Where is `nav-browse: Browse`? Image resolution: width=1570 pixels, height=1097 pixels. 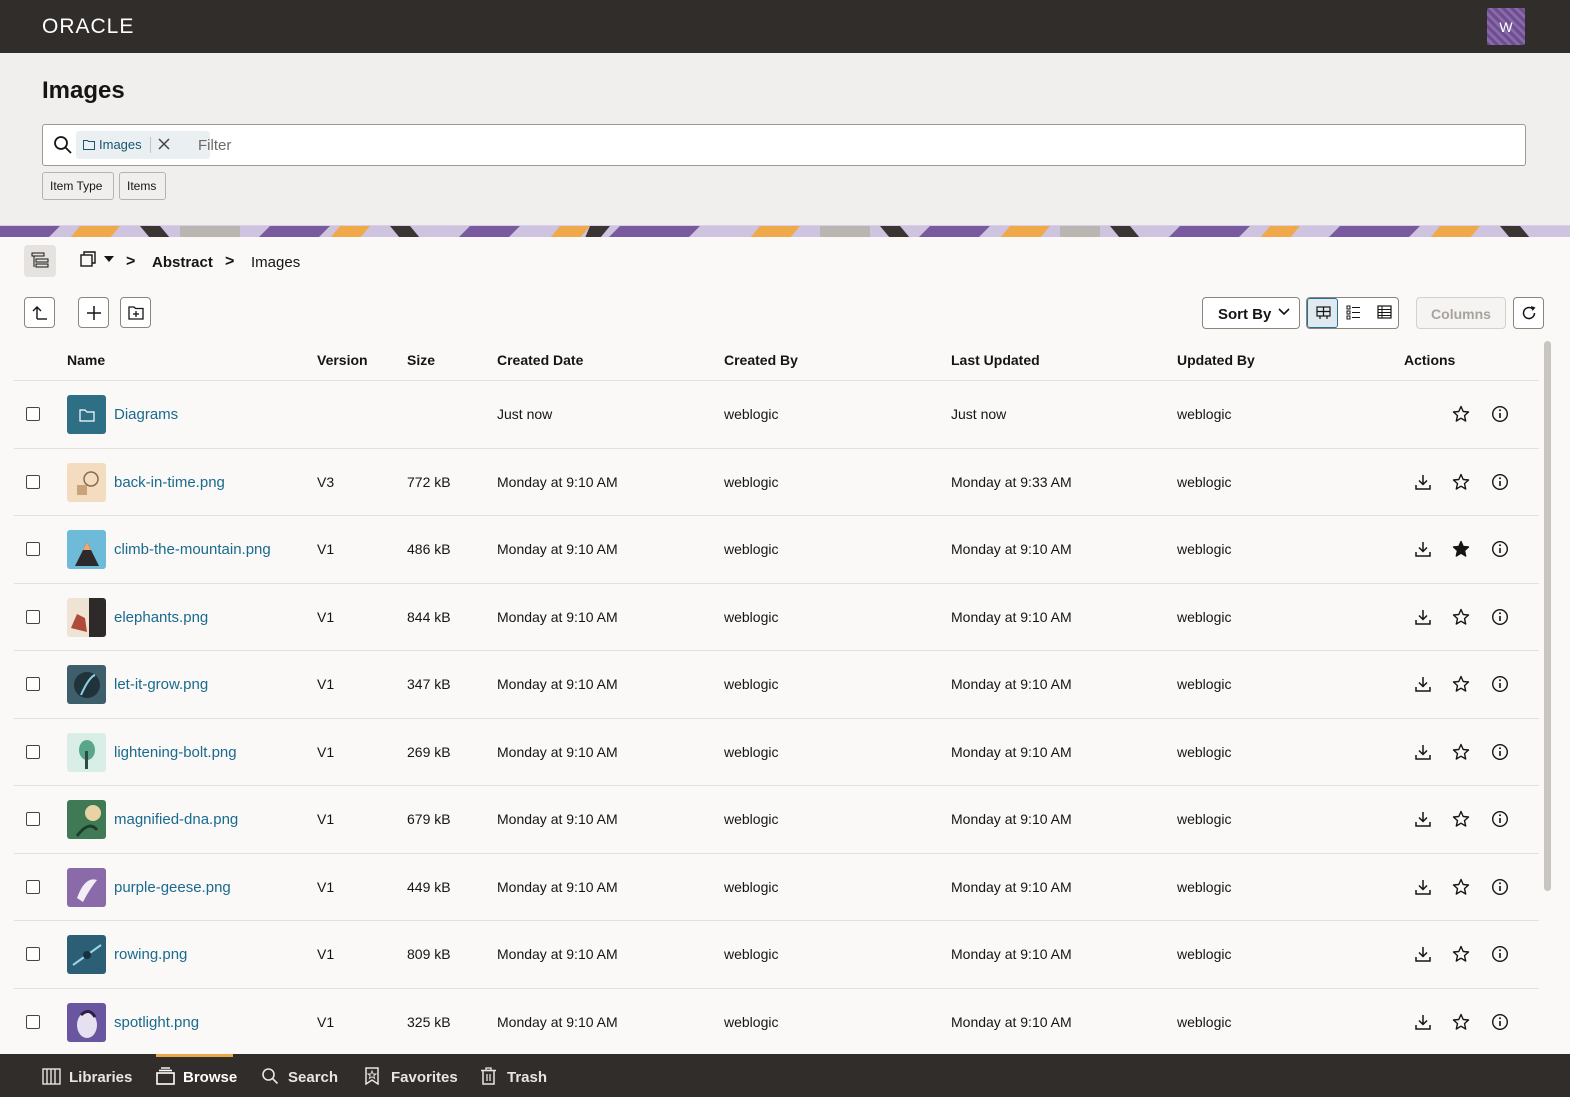
nav-browse: Browse is located at coordinates (196, 1075).